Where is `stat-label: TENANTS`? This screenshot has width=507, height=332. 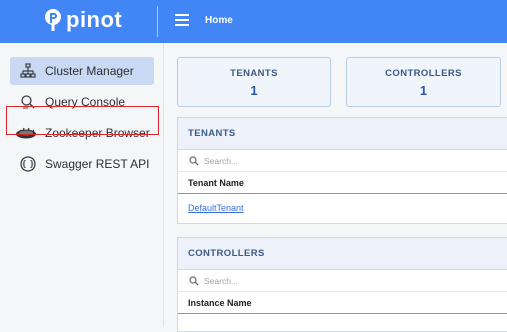 stat-label: TENANTS is located at coordinates (254, 73).